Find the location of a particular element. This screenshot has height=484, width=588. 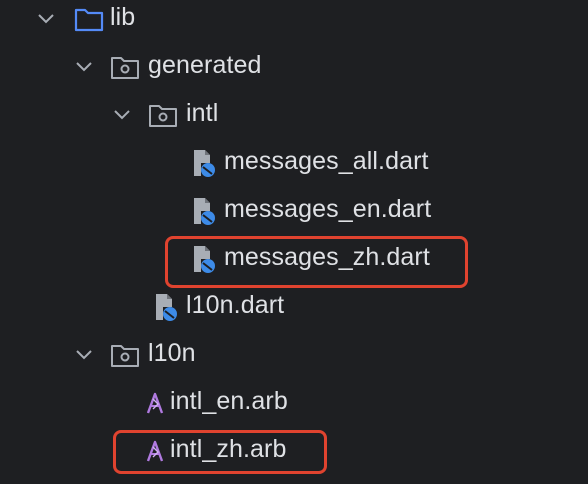

highlight-box-intl-zh is located at coordinates (220, 452).